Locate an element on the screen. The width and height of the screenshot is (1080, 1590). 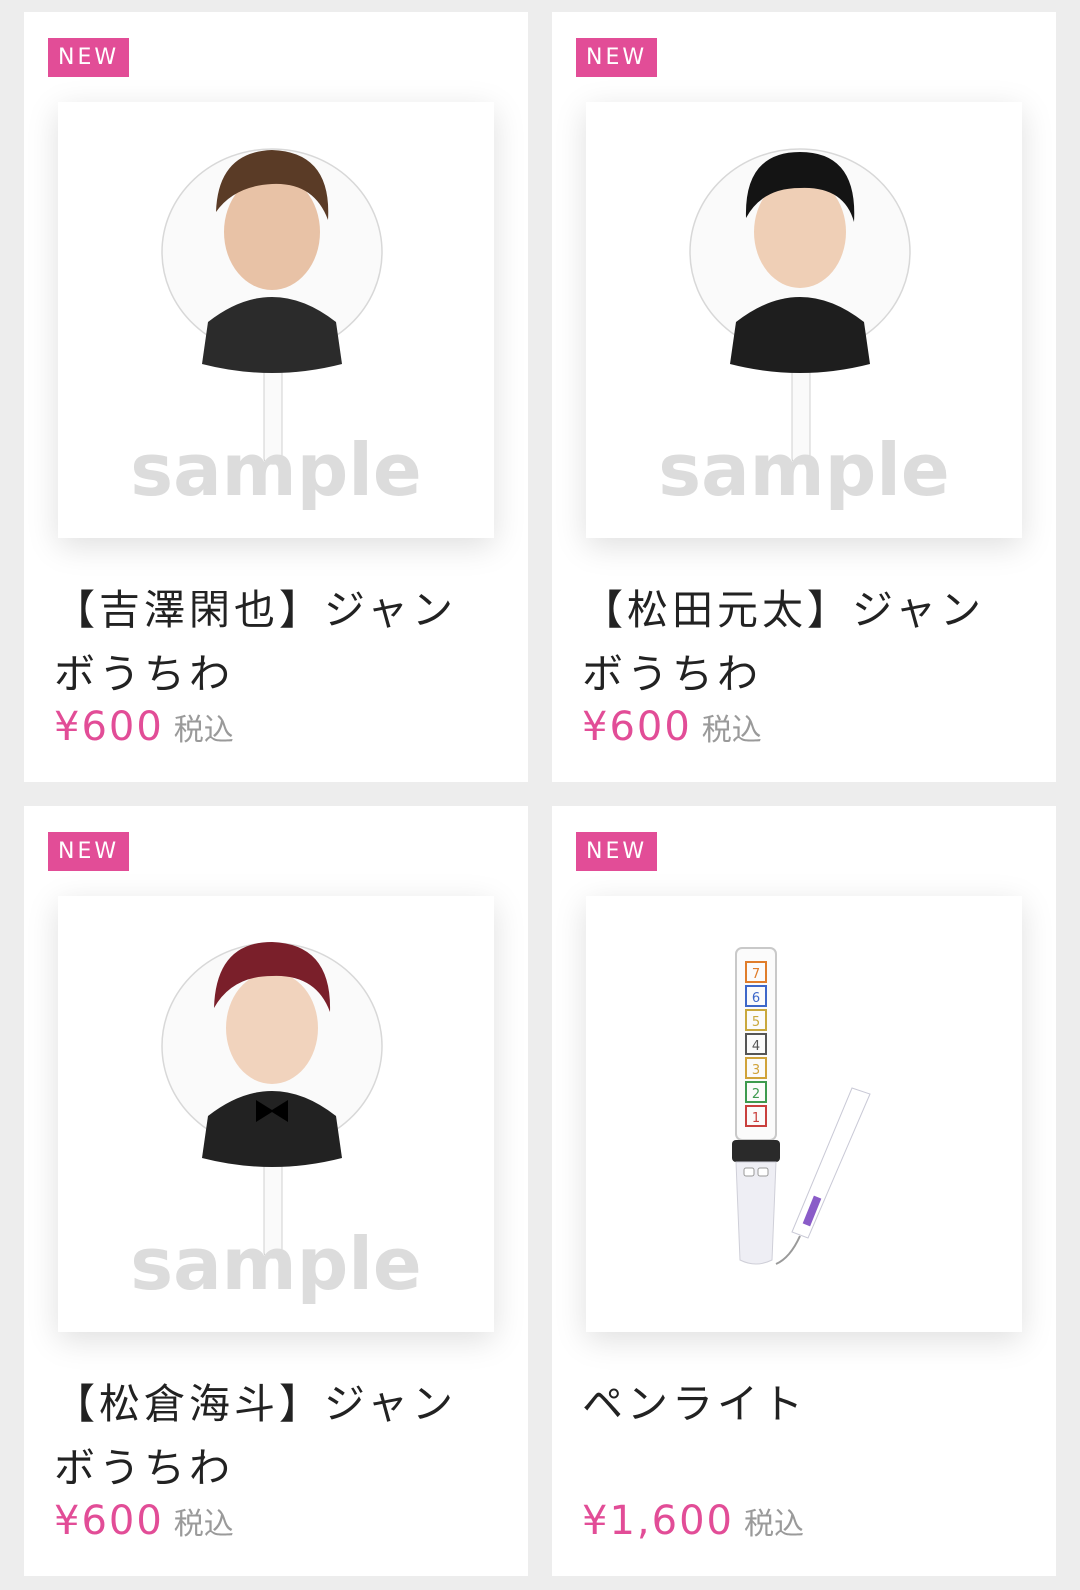
product-image: 7 6 5 4 3 2 1 is located at coordinates (804, 1114).